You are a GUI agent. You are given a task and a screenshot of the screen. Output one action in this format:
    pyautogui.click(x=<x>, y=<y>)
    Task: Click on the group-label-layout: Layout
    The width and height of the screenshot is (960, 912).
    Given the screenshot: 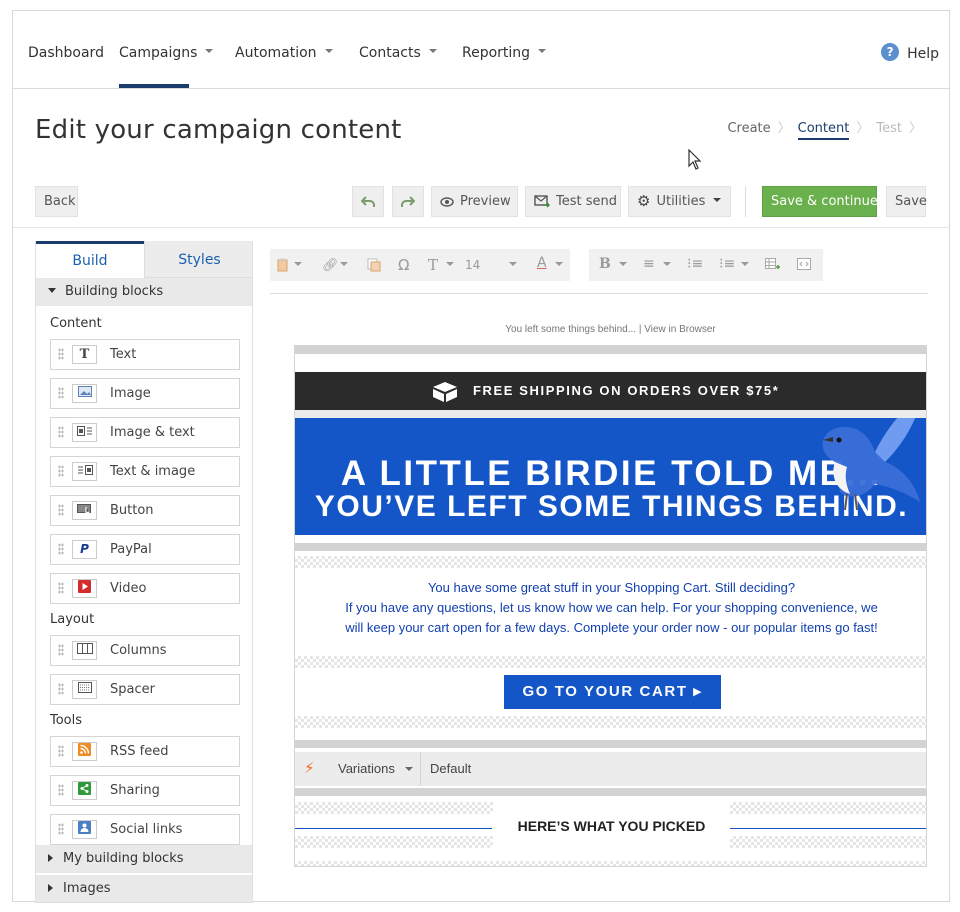 What is the action you would take?
    pyautogui.click(x=72, y=619)
    